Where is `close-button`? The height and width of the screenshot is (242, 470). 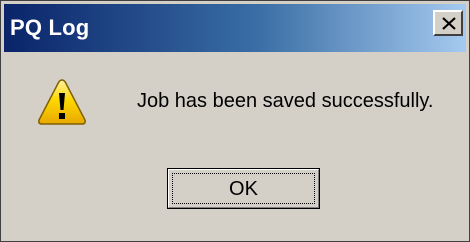
close-button is located at coordinates (448, 23).